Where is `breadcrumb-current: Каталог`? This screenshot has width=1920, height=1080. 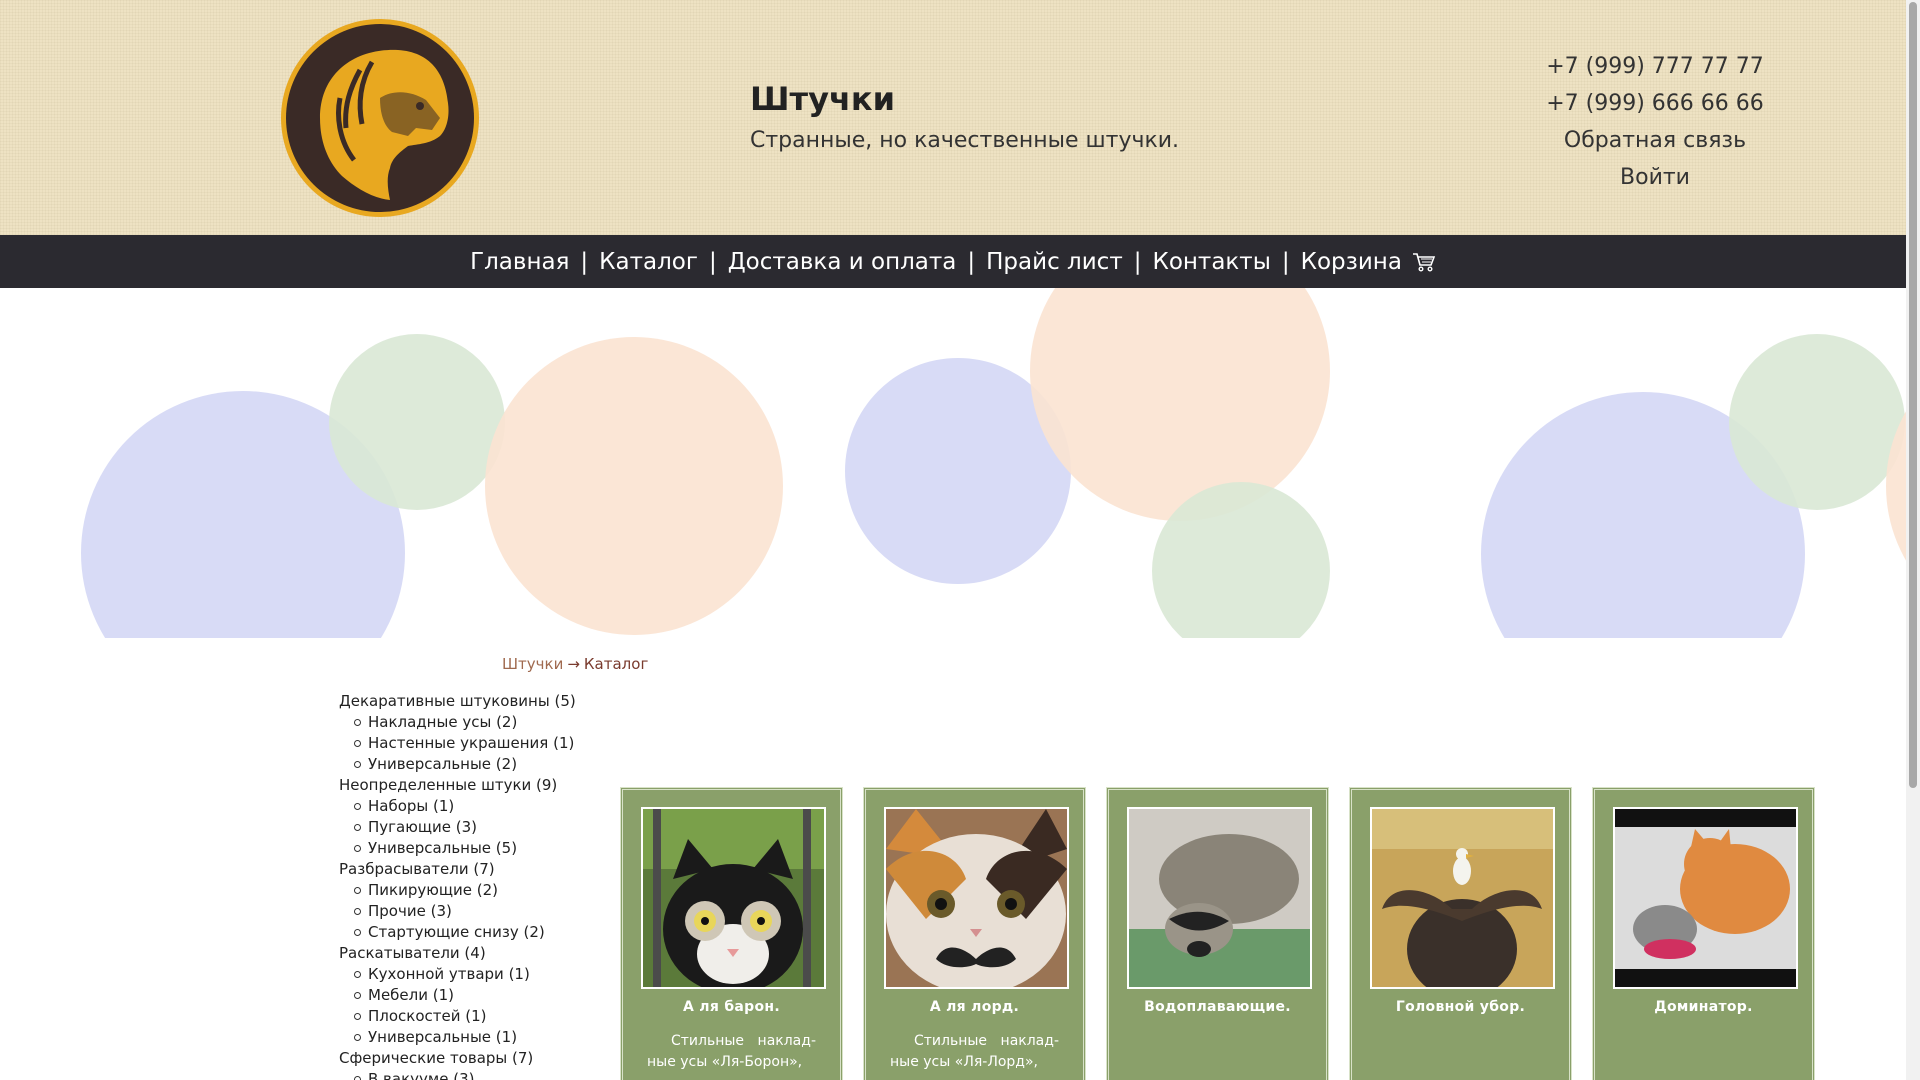 breadcrumb-current: Каталог is located at coordinates (616, 664).